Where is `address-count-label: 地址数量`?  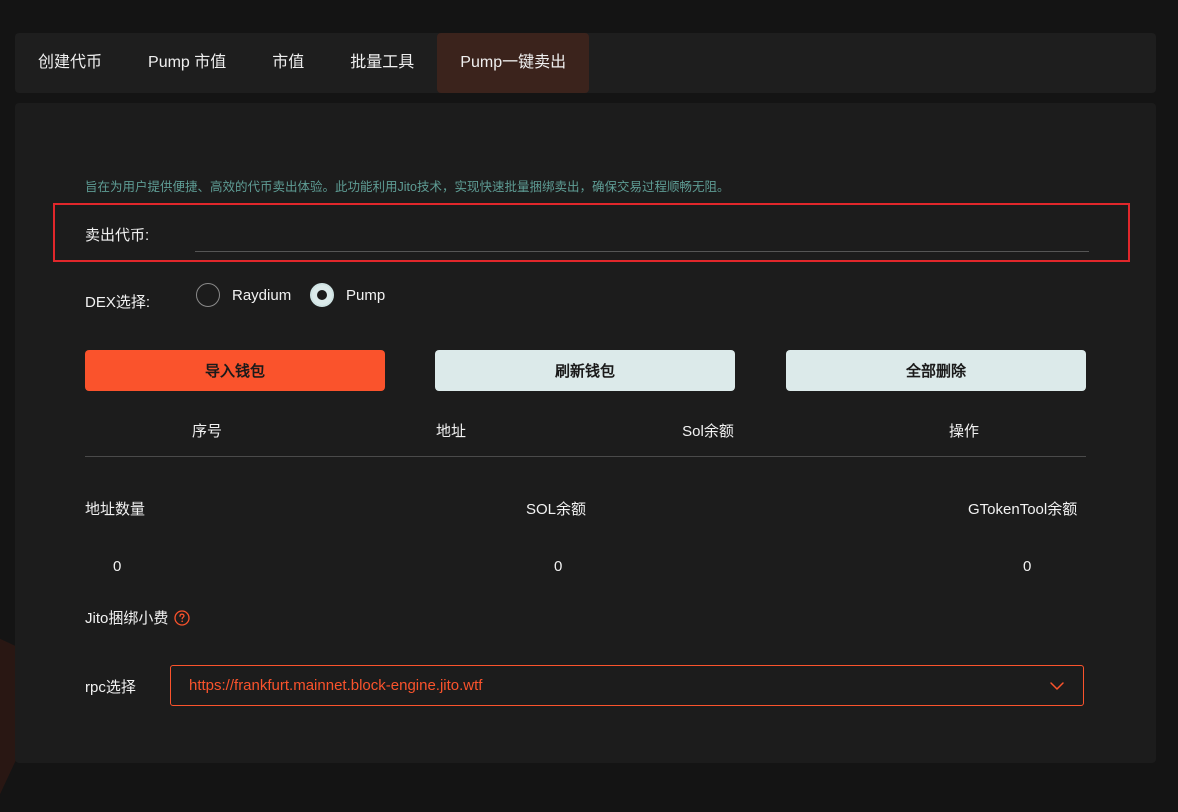
address-count-label: 地址数量 is located at coordinates (115, 509).